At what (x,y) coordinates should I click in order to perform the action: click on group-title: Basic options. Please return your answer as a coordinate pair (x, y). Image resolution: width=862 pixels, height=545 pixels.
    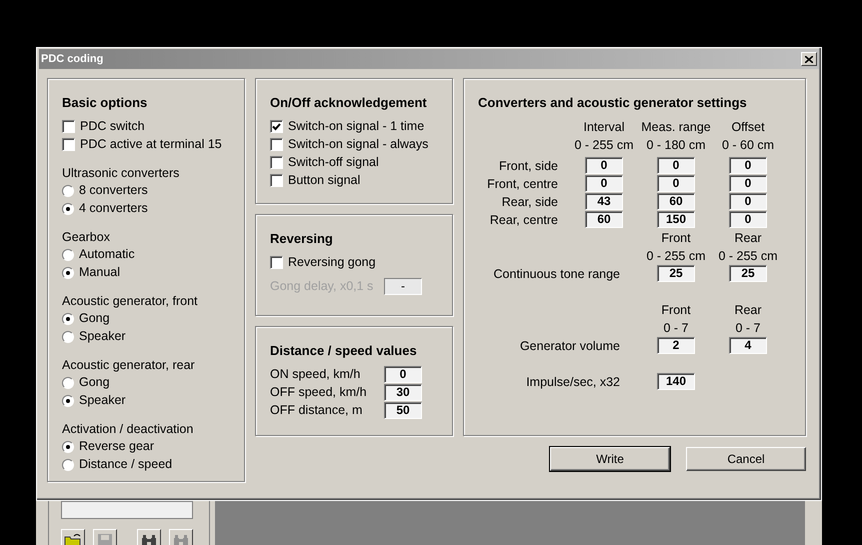
    Looking at the image, I should click on (105, 103).